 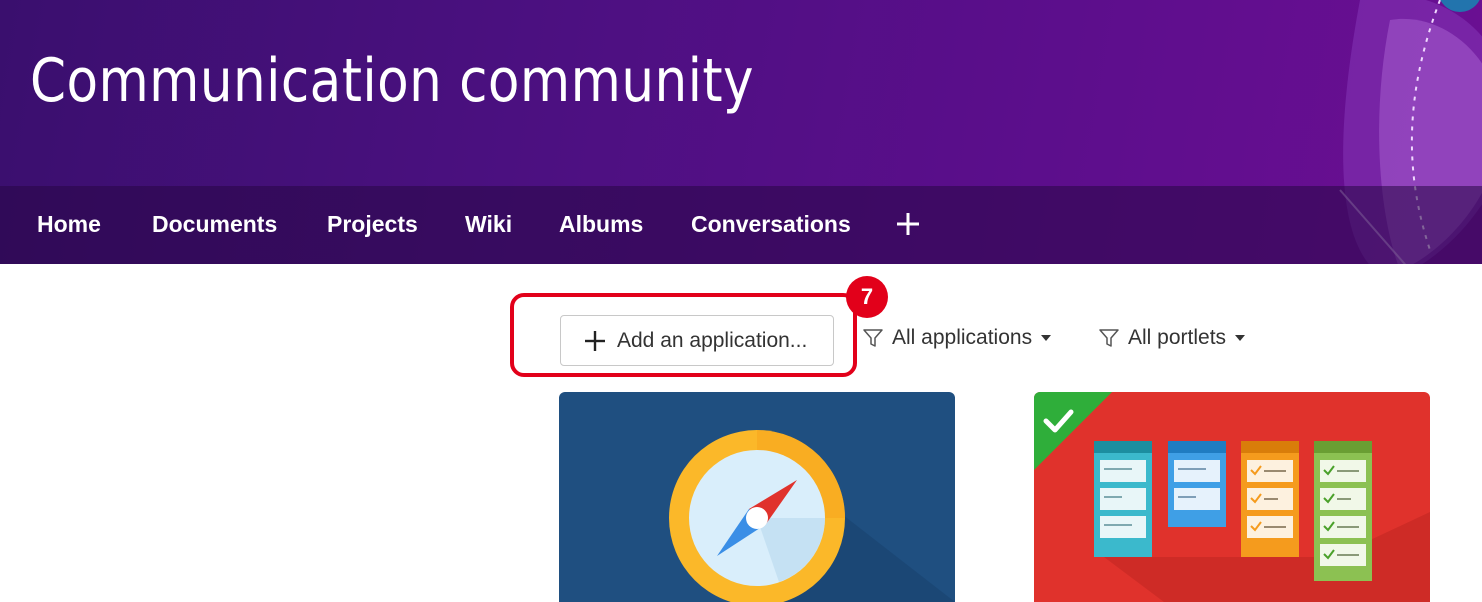 I want to click on filter-portlets-label: All portlets, so click(x=1177, y=337).